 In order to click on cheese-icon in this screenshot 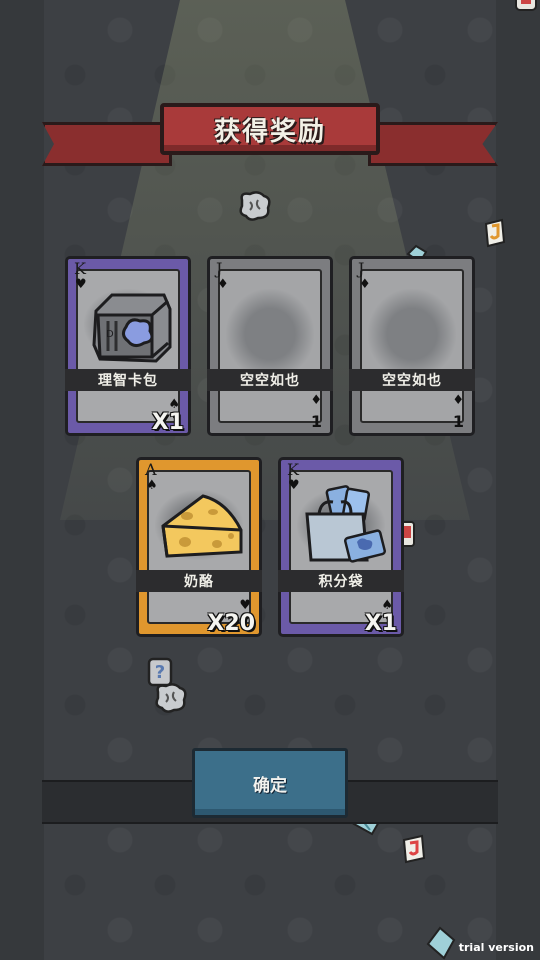, I will do `click(202, 526)`.